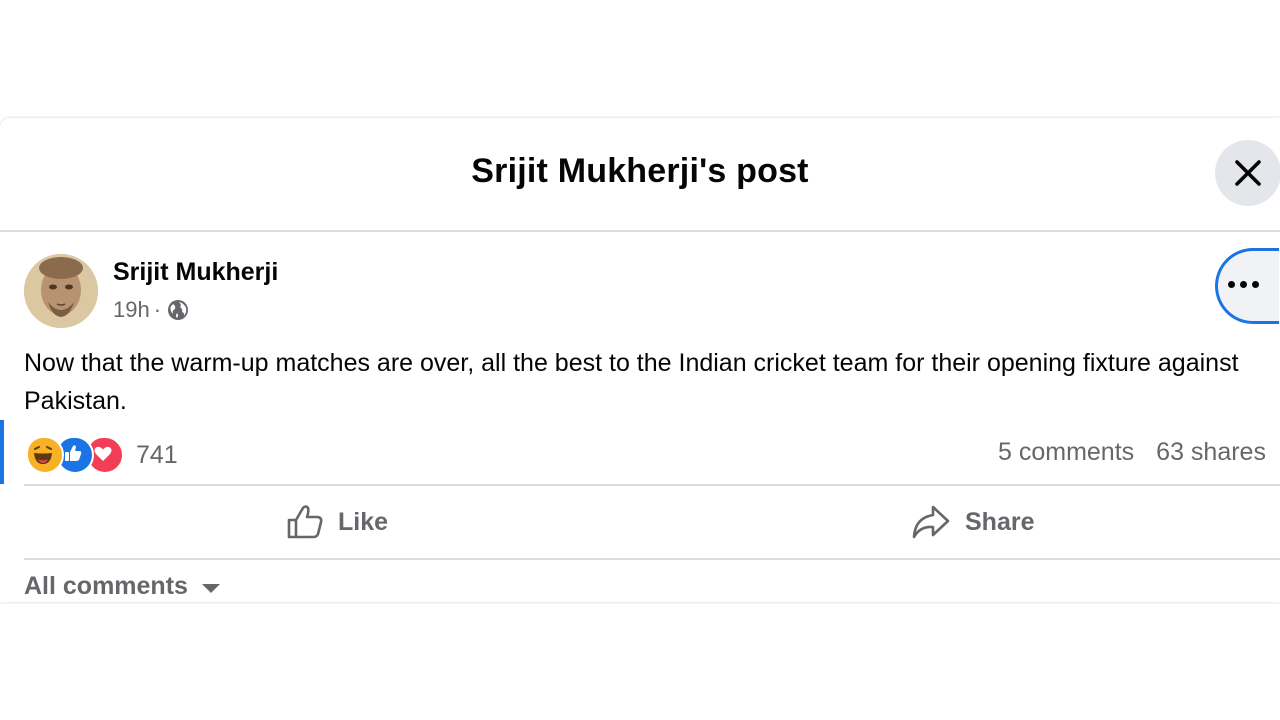  Describe the element at coordinates (363, 521) in the screenshot. I see `like-label: Like` at that location.